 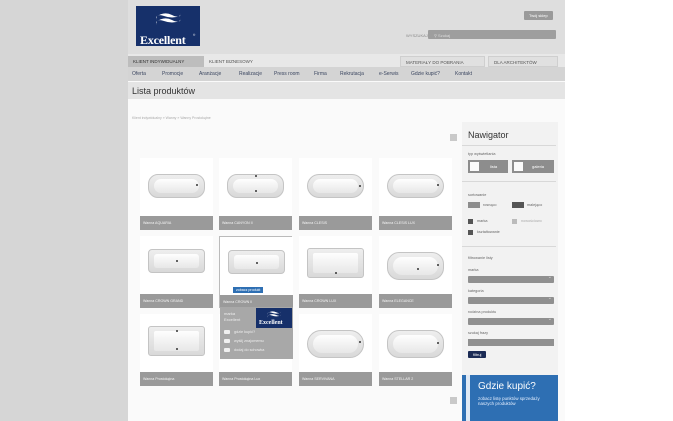 I want to click on search-placeholder: Szukaj, so click(x=444, y=35).